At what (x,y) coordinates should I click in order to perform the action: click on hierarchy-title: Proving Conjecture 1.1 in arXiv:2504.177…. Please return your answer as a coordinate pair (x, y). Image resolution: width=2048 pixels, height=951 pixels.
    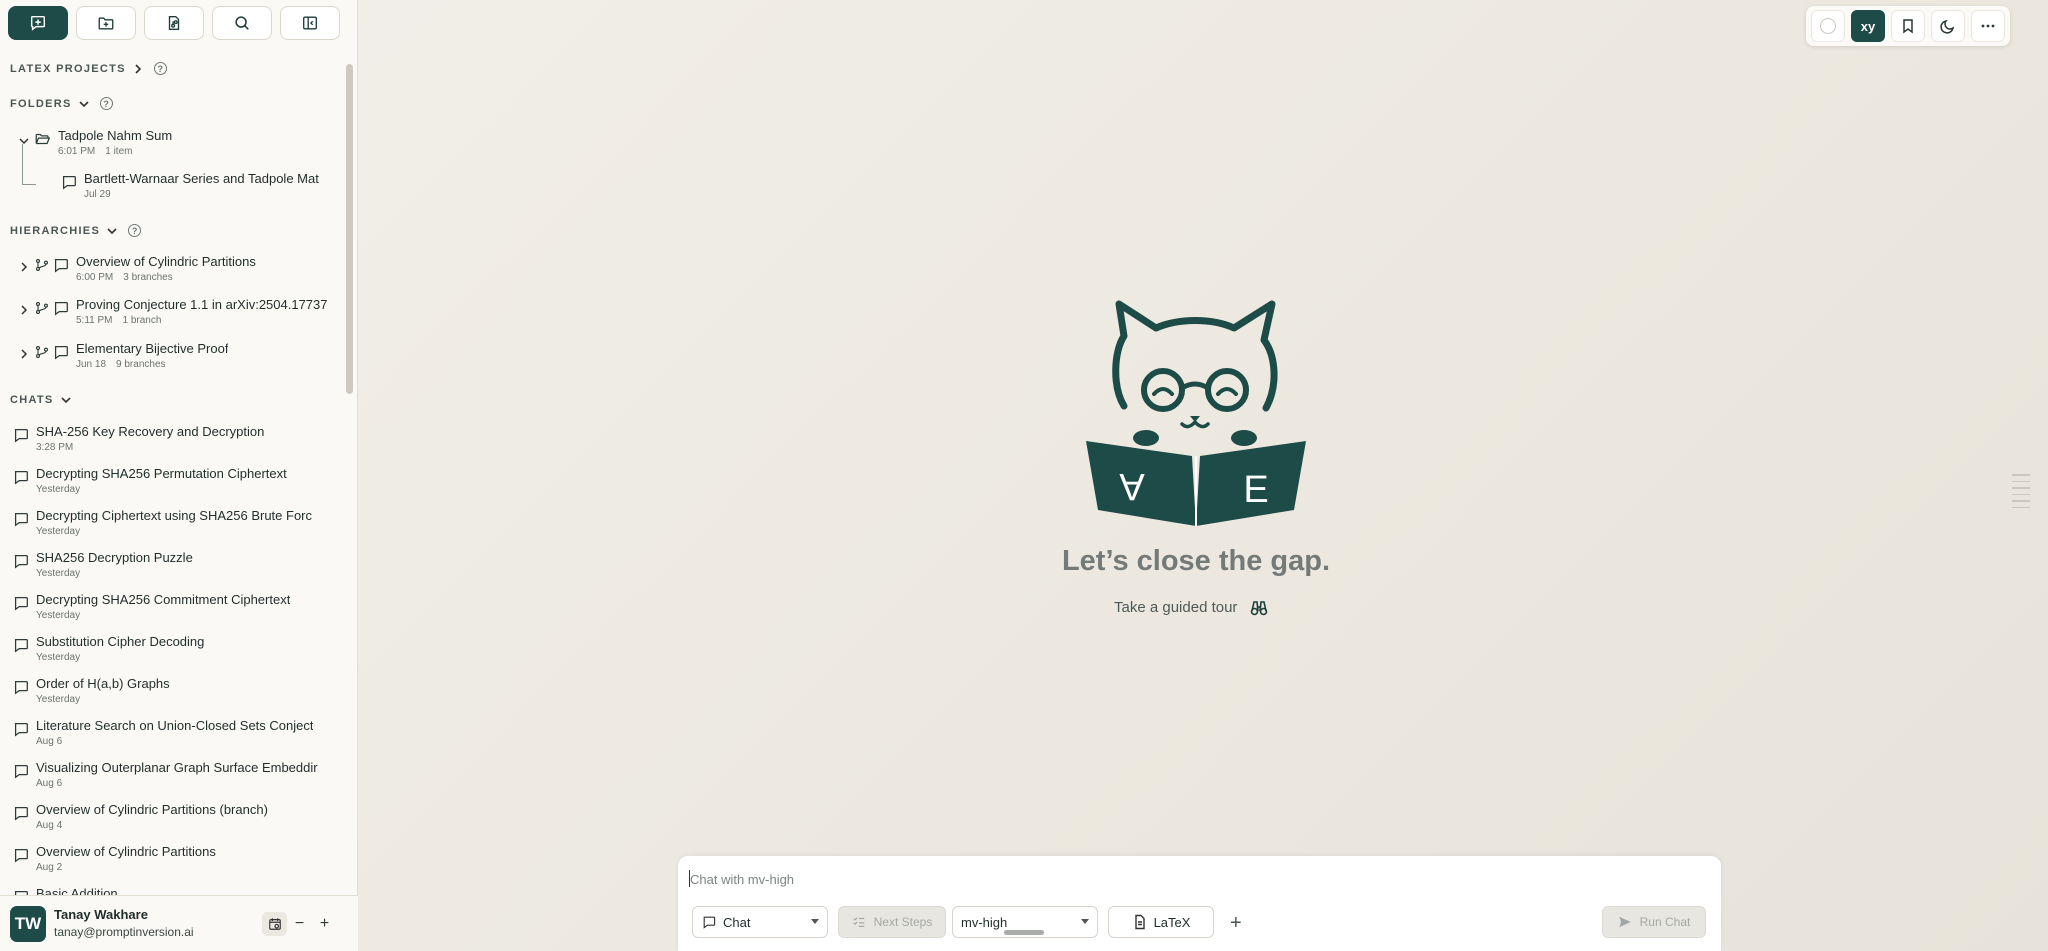
    Looking at the image, I should click on (202, 304).